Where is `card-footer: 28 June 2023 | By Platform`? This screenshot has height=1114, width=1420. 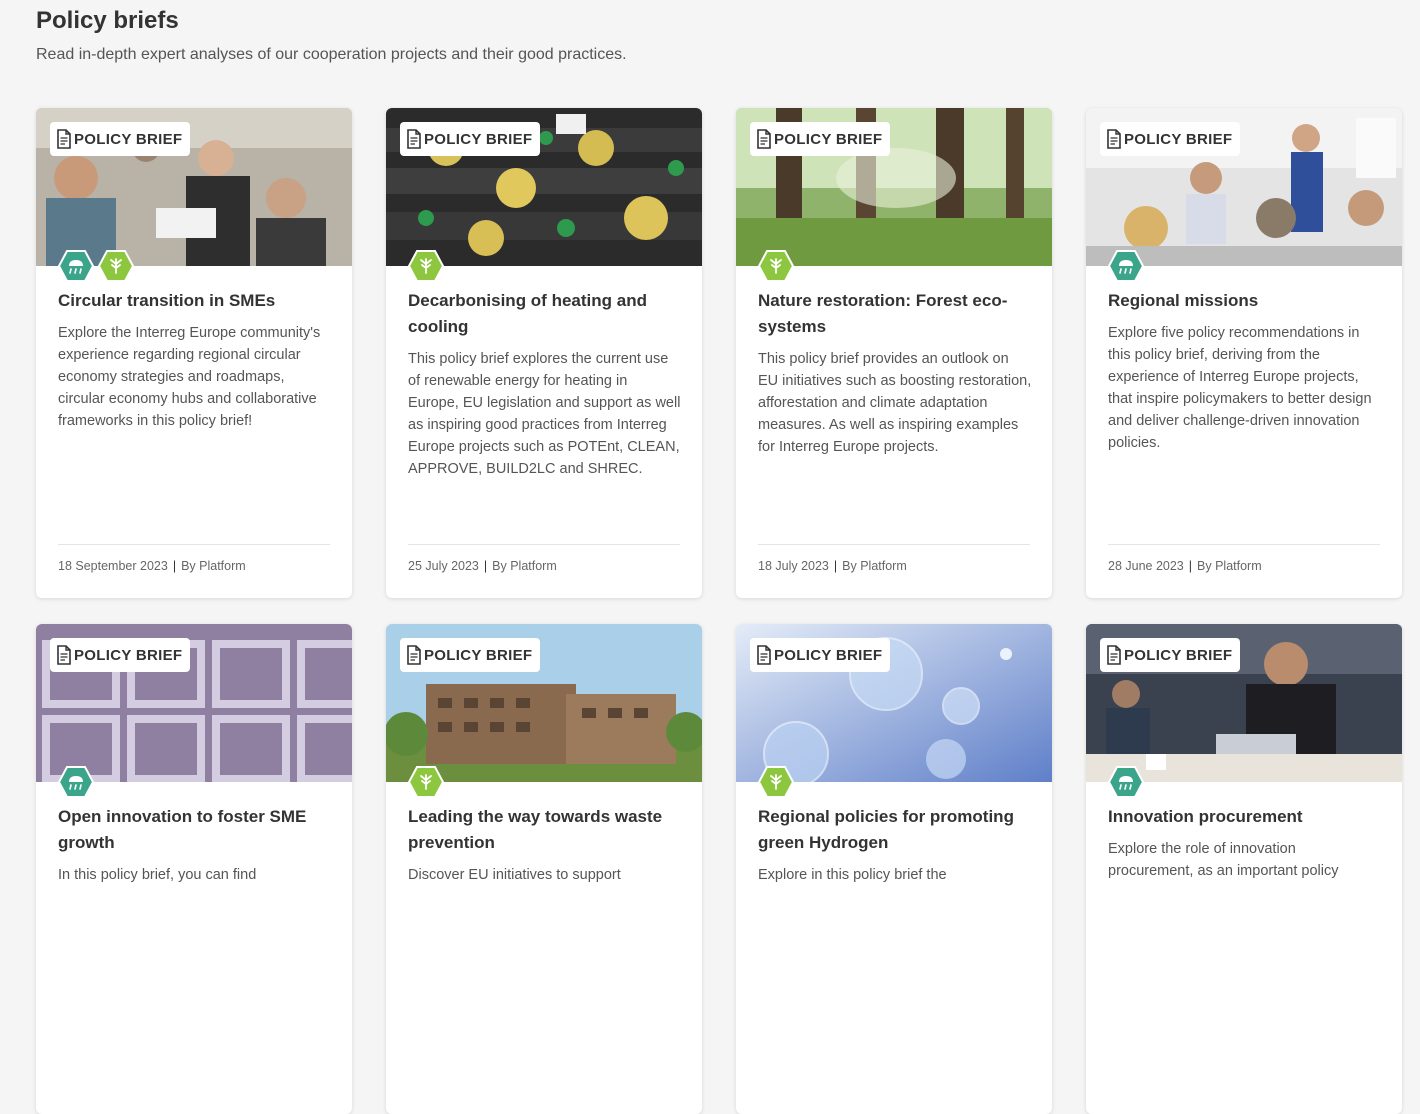 card-footer: 28 June 2023 | By Platform is located at coordinates (1244, 558).